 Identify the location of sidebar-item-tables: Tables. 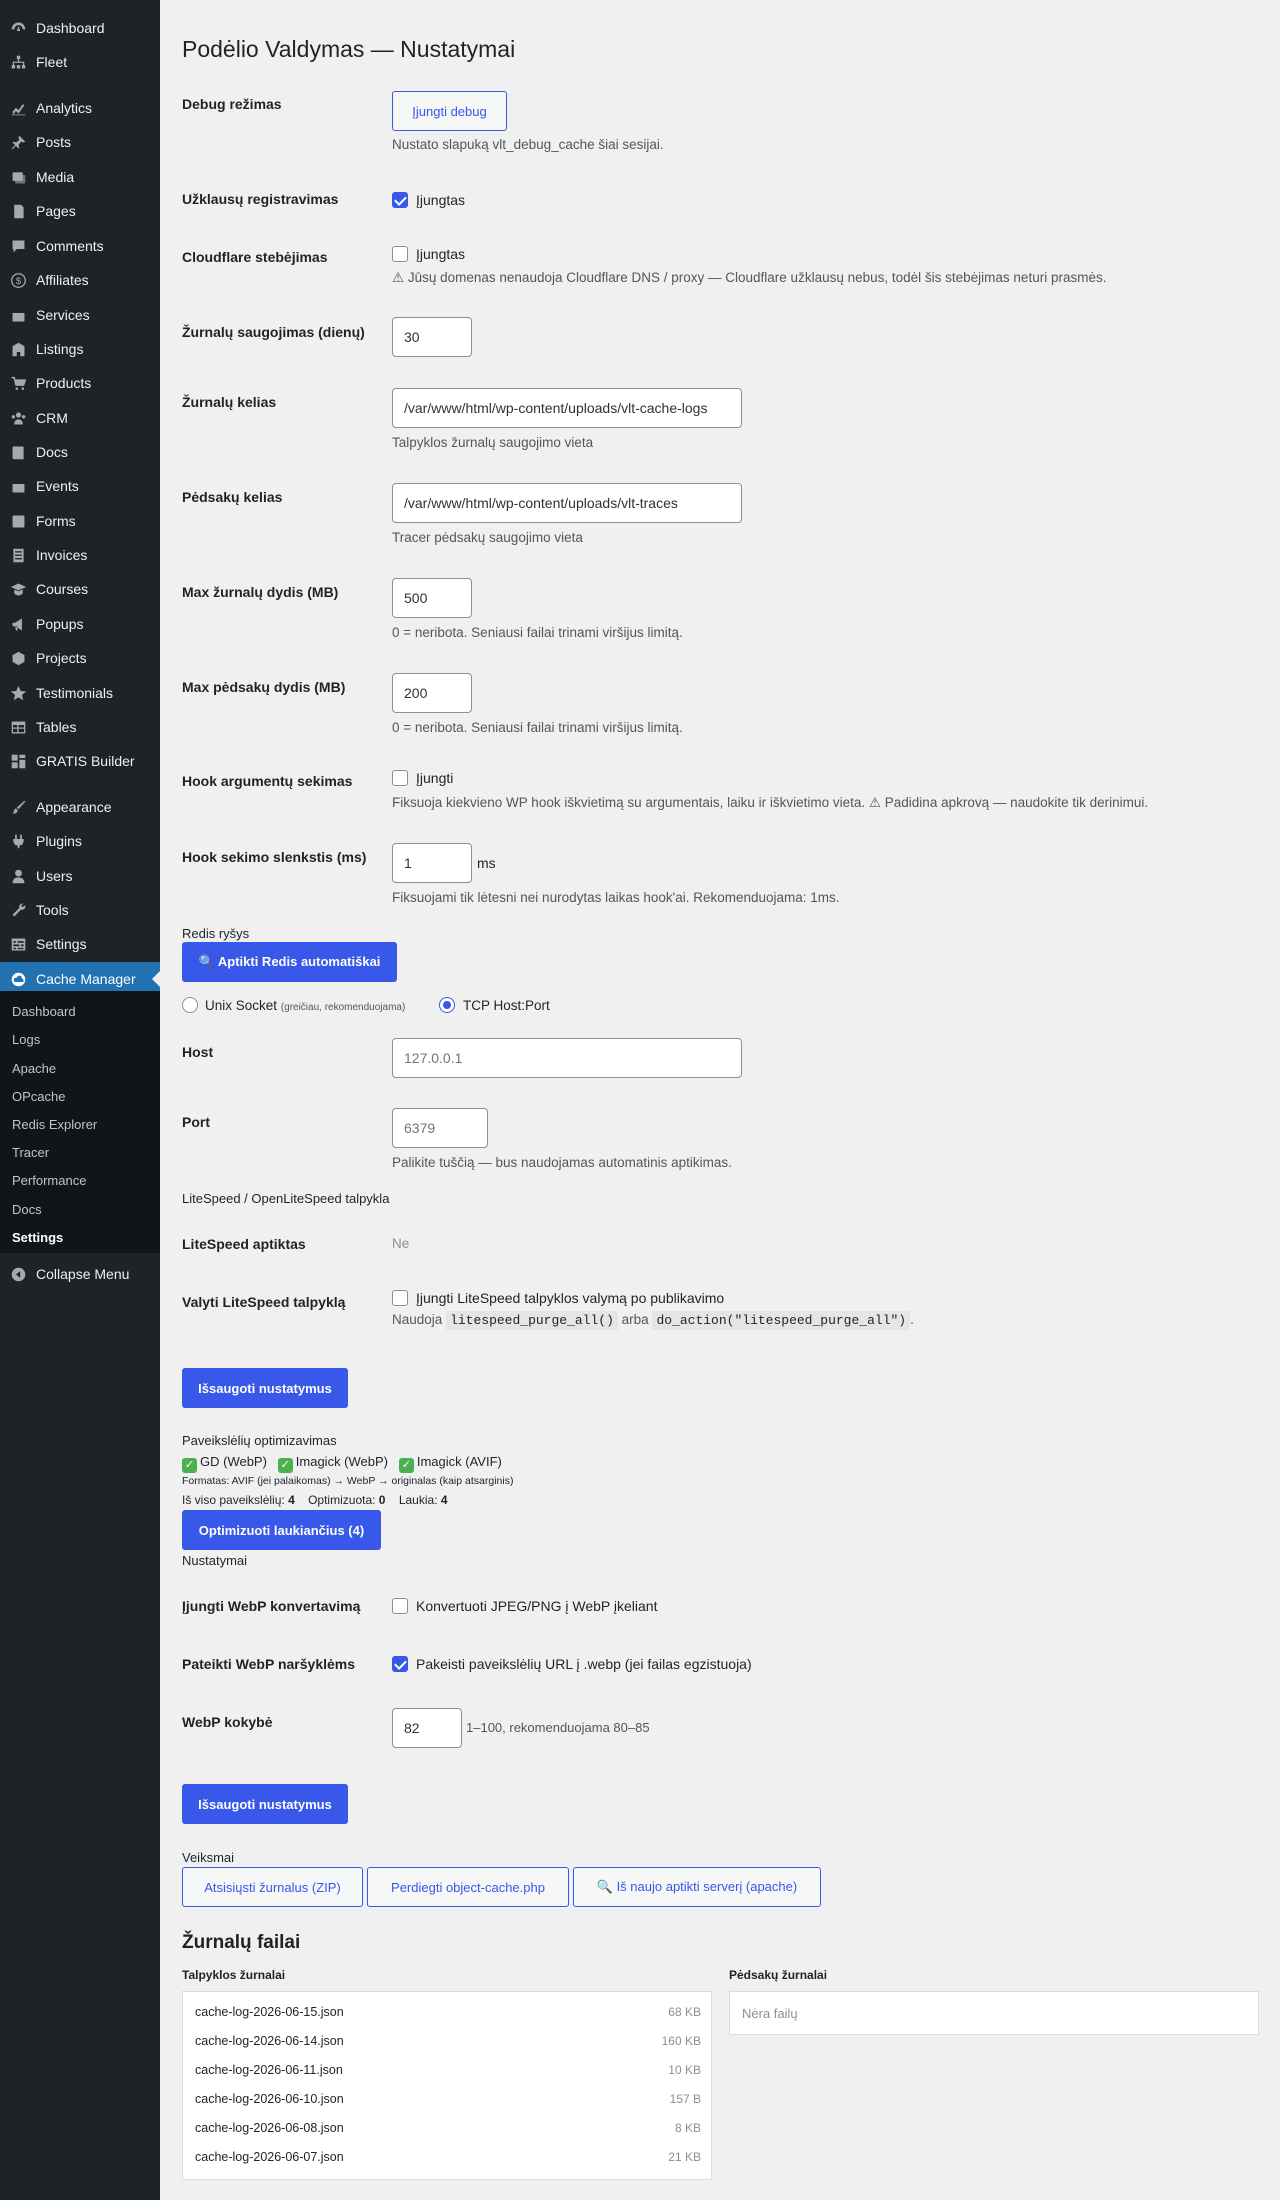
(80, 727).